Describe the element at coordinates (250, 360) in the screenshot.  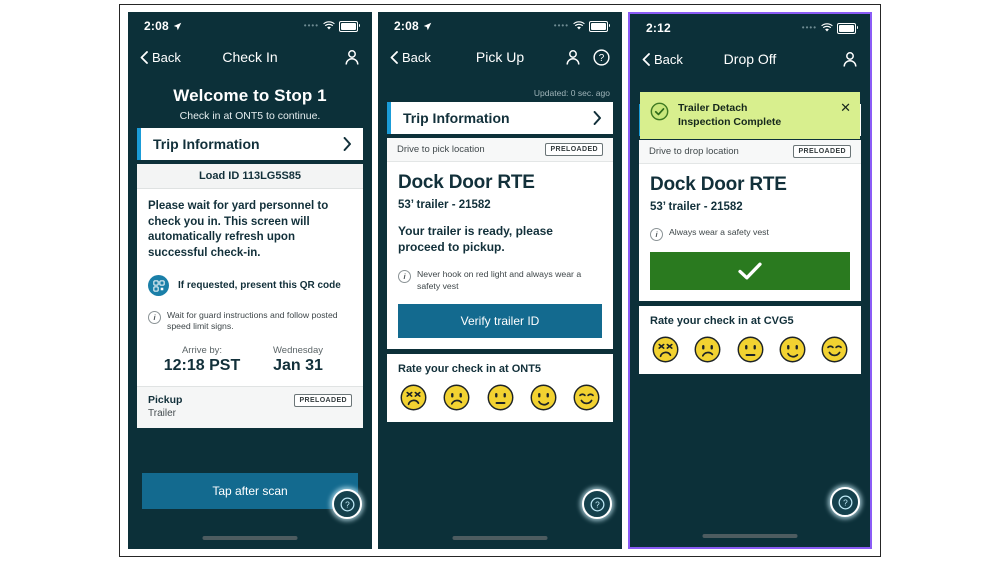
I see `arrival-block: Arrive by: 12:18 PST Wednesday Jan 31` at that location.